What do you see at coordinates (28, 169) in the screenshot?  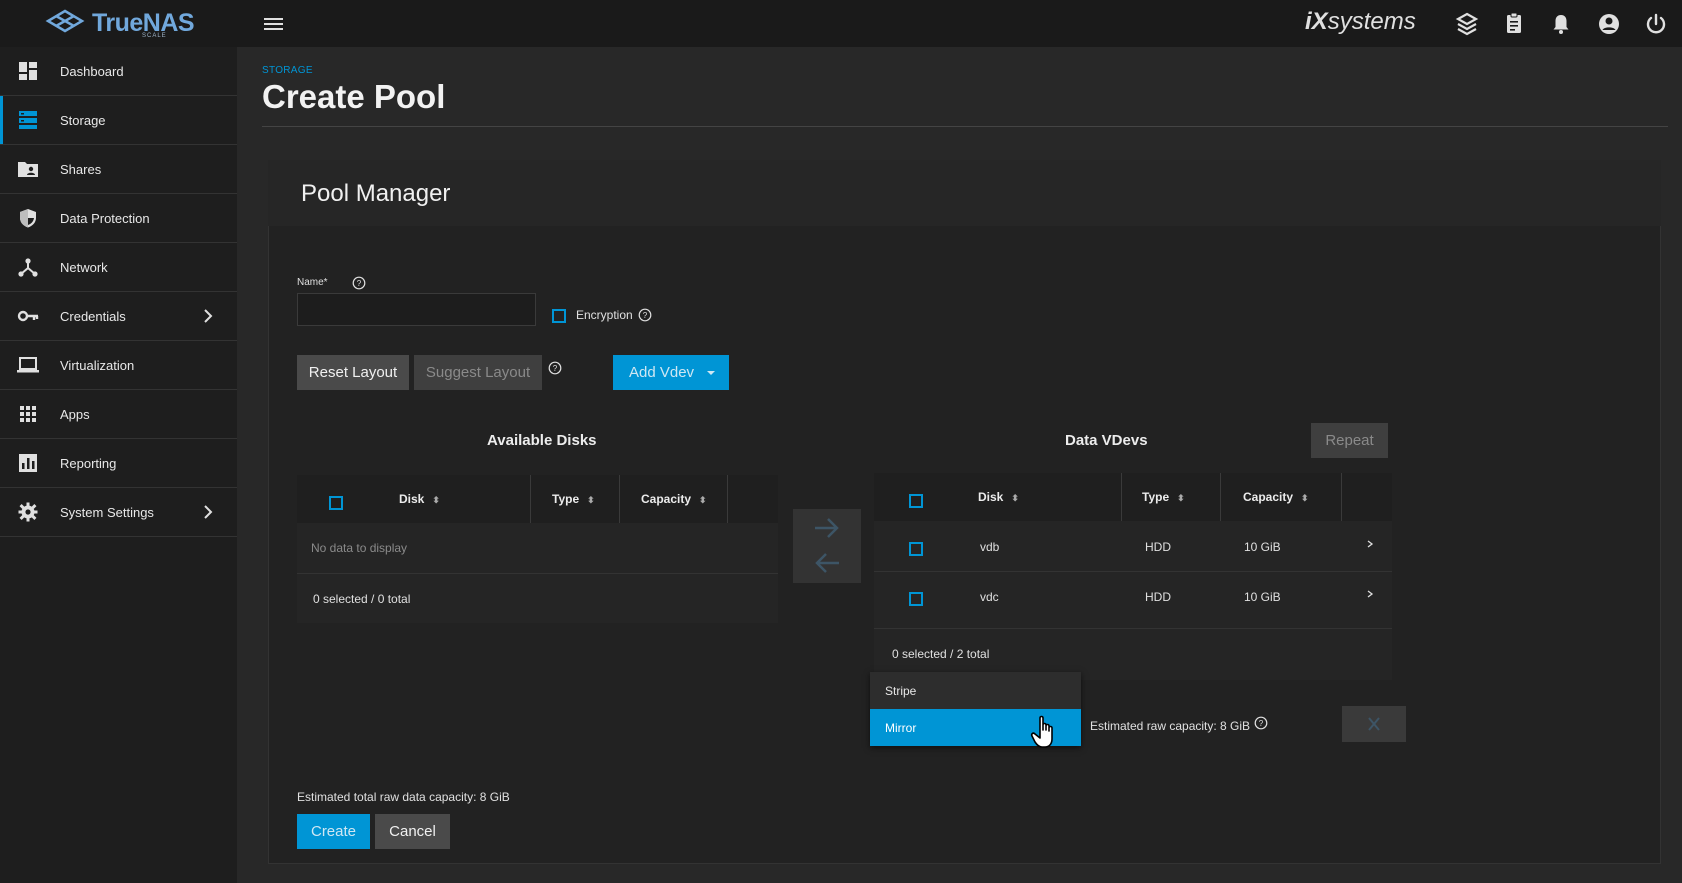 I see `shares-folder-icon` at bounding box center [28, 169].